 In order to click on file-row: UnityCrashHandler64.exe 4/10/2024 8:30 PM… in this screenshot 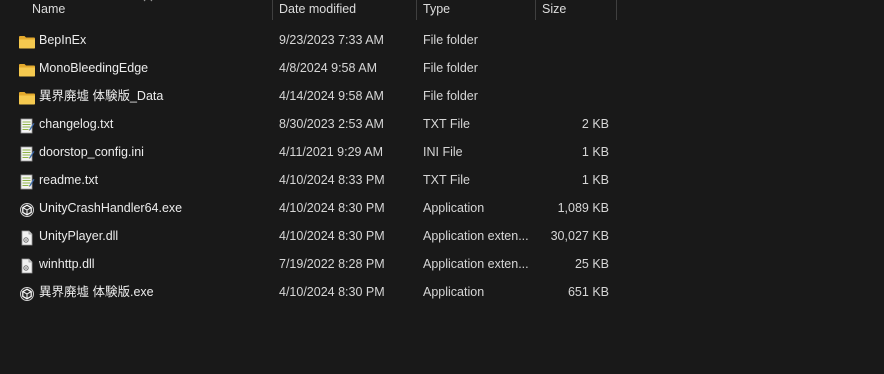, I will do `click(442, 208)`.